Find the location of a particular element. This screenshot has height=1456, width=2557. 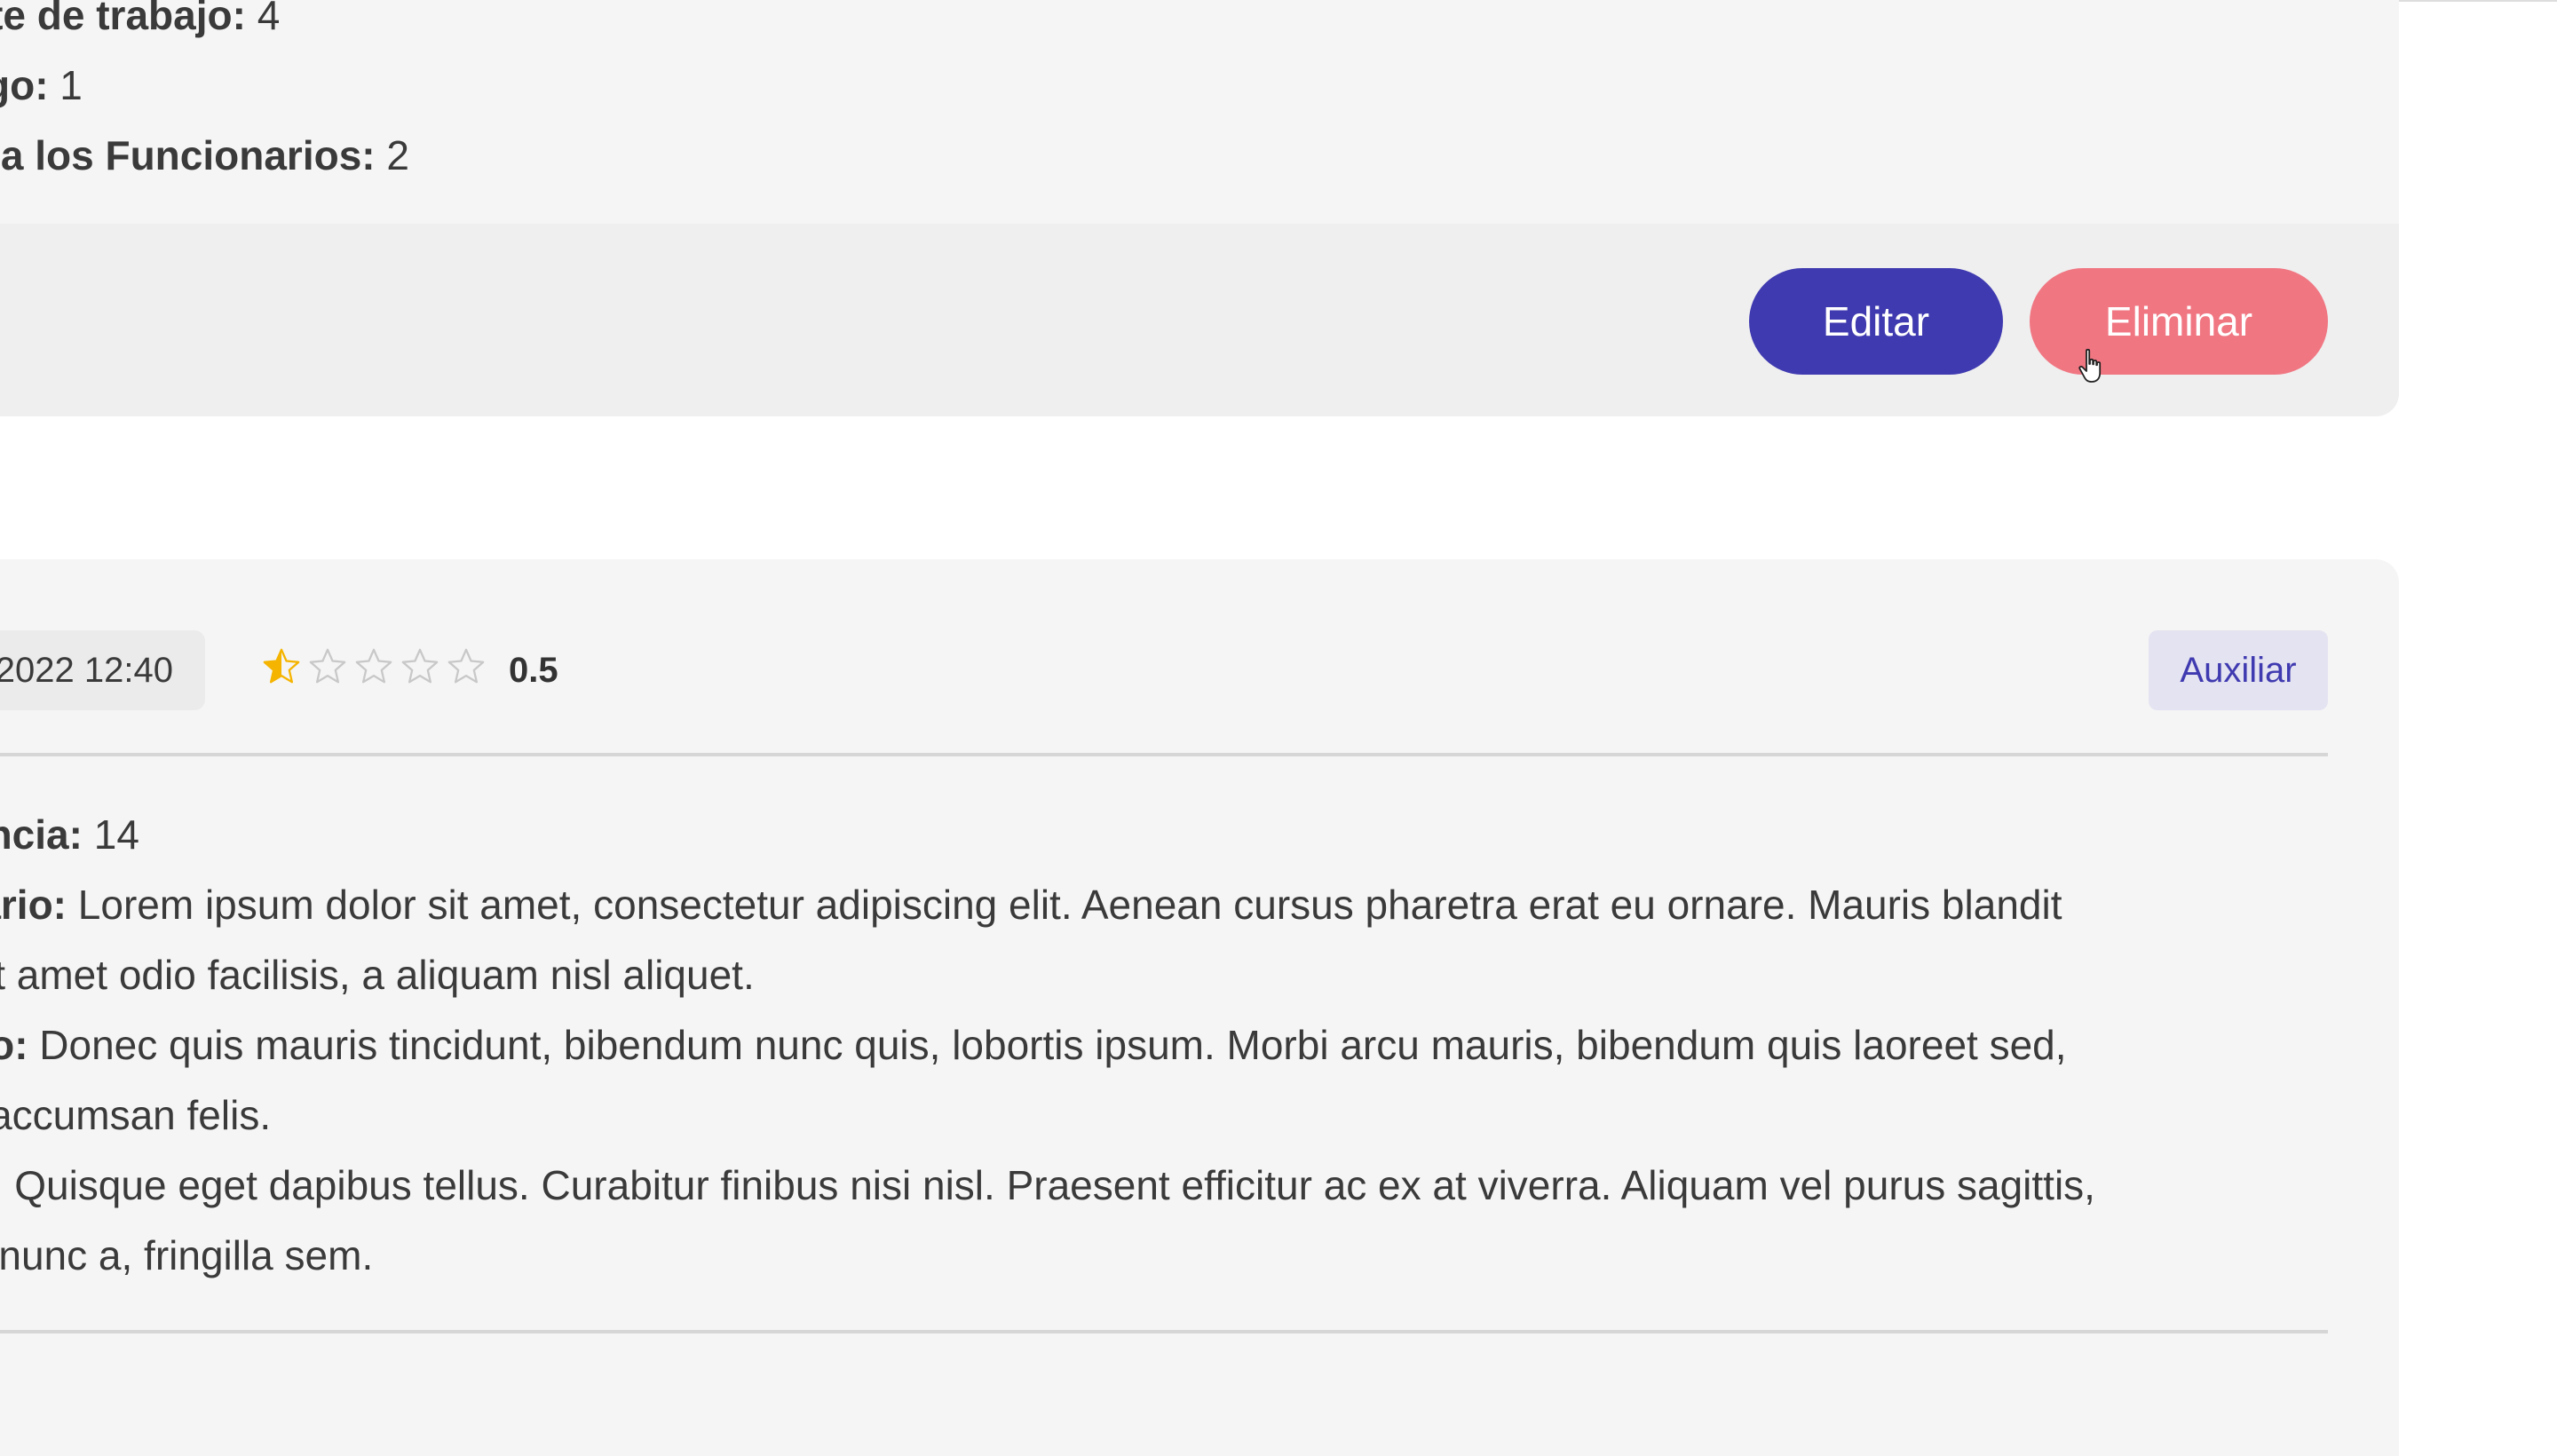

role-badge: Auxiliar is located at coordinates (2238, 670).